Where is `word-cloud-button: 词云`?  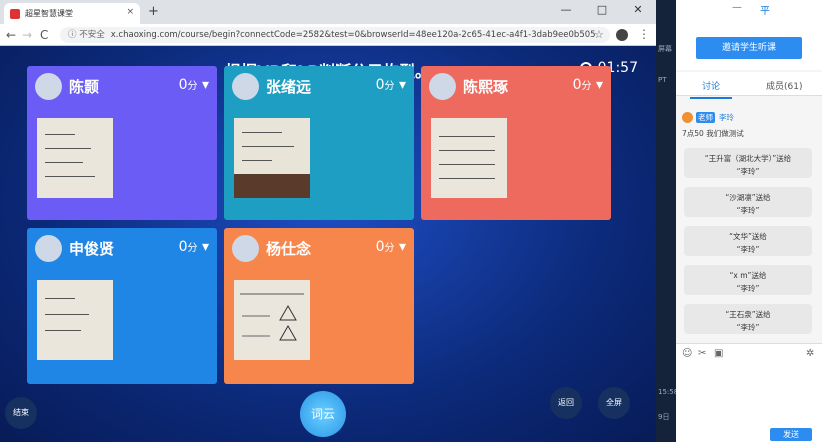
word-cloud-button: 词云 is located at coordinates (323, 414).